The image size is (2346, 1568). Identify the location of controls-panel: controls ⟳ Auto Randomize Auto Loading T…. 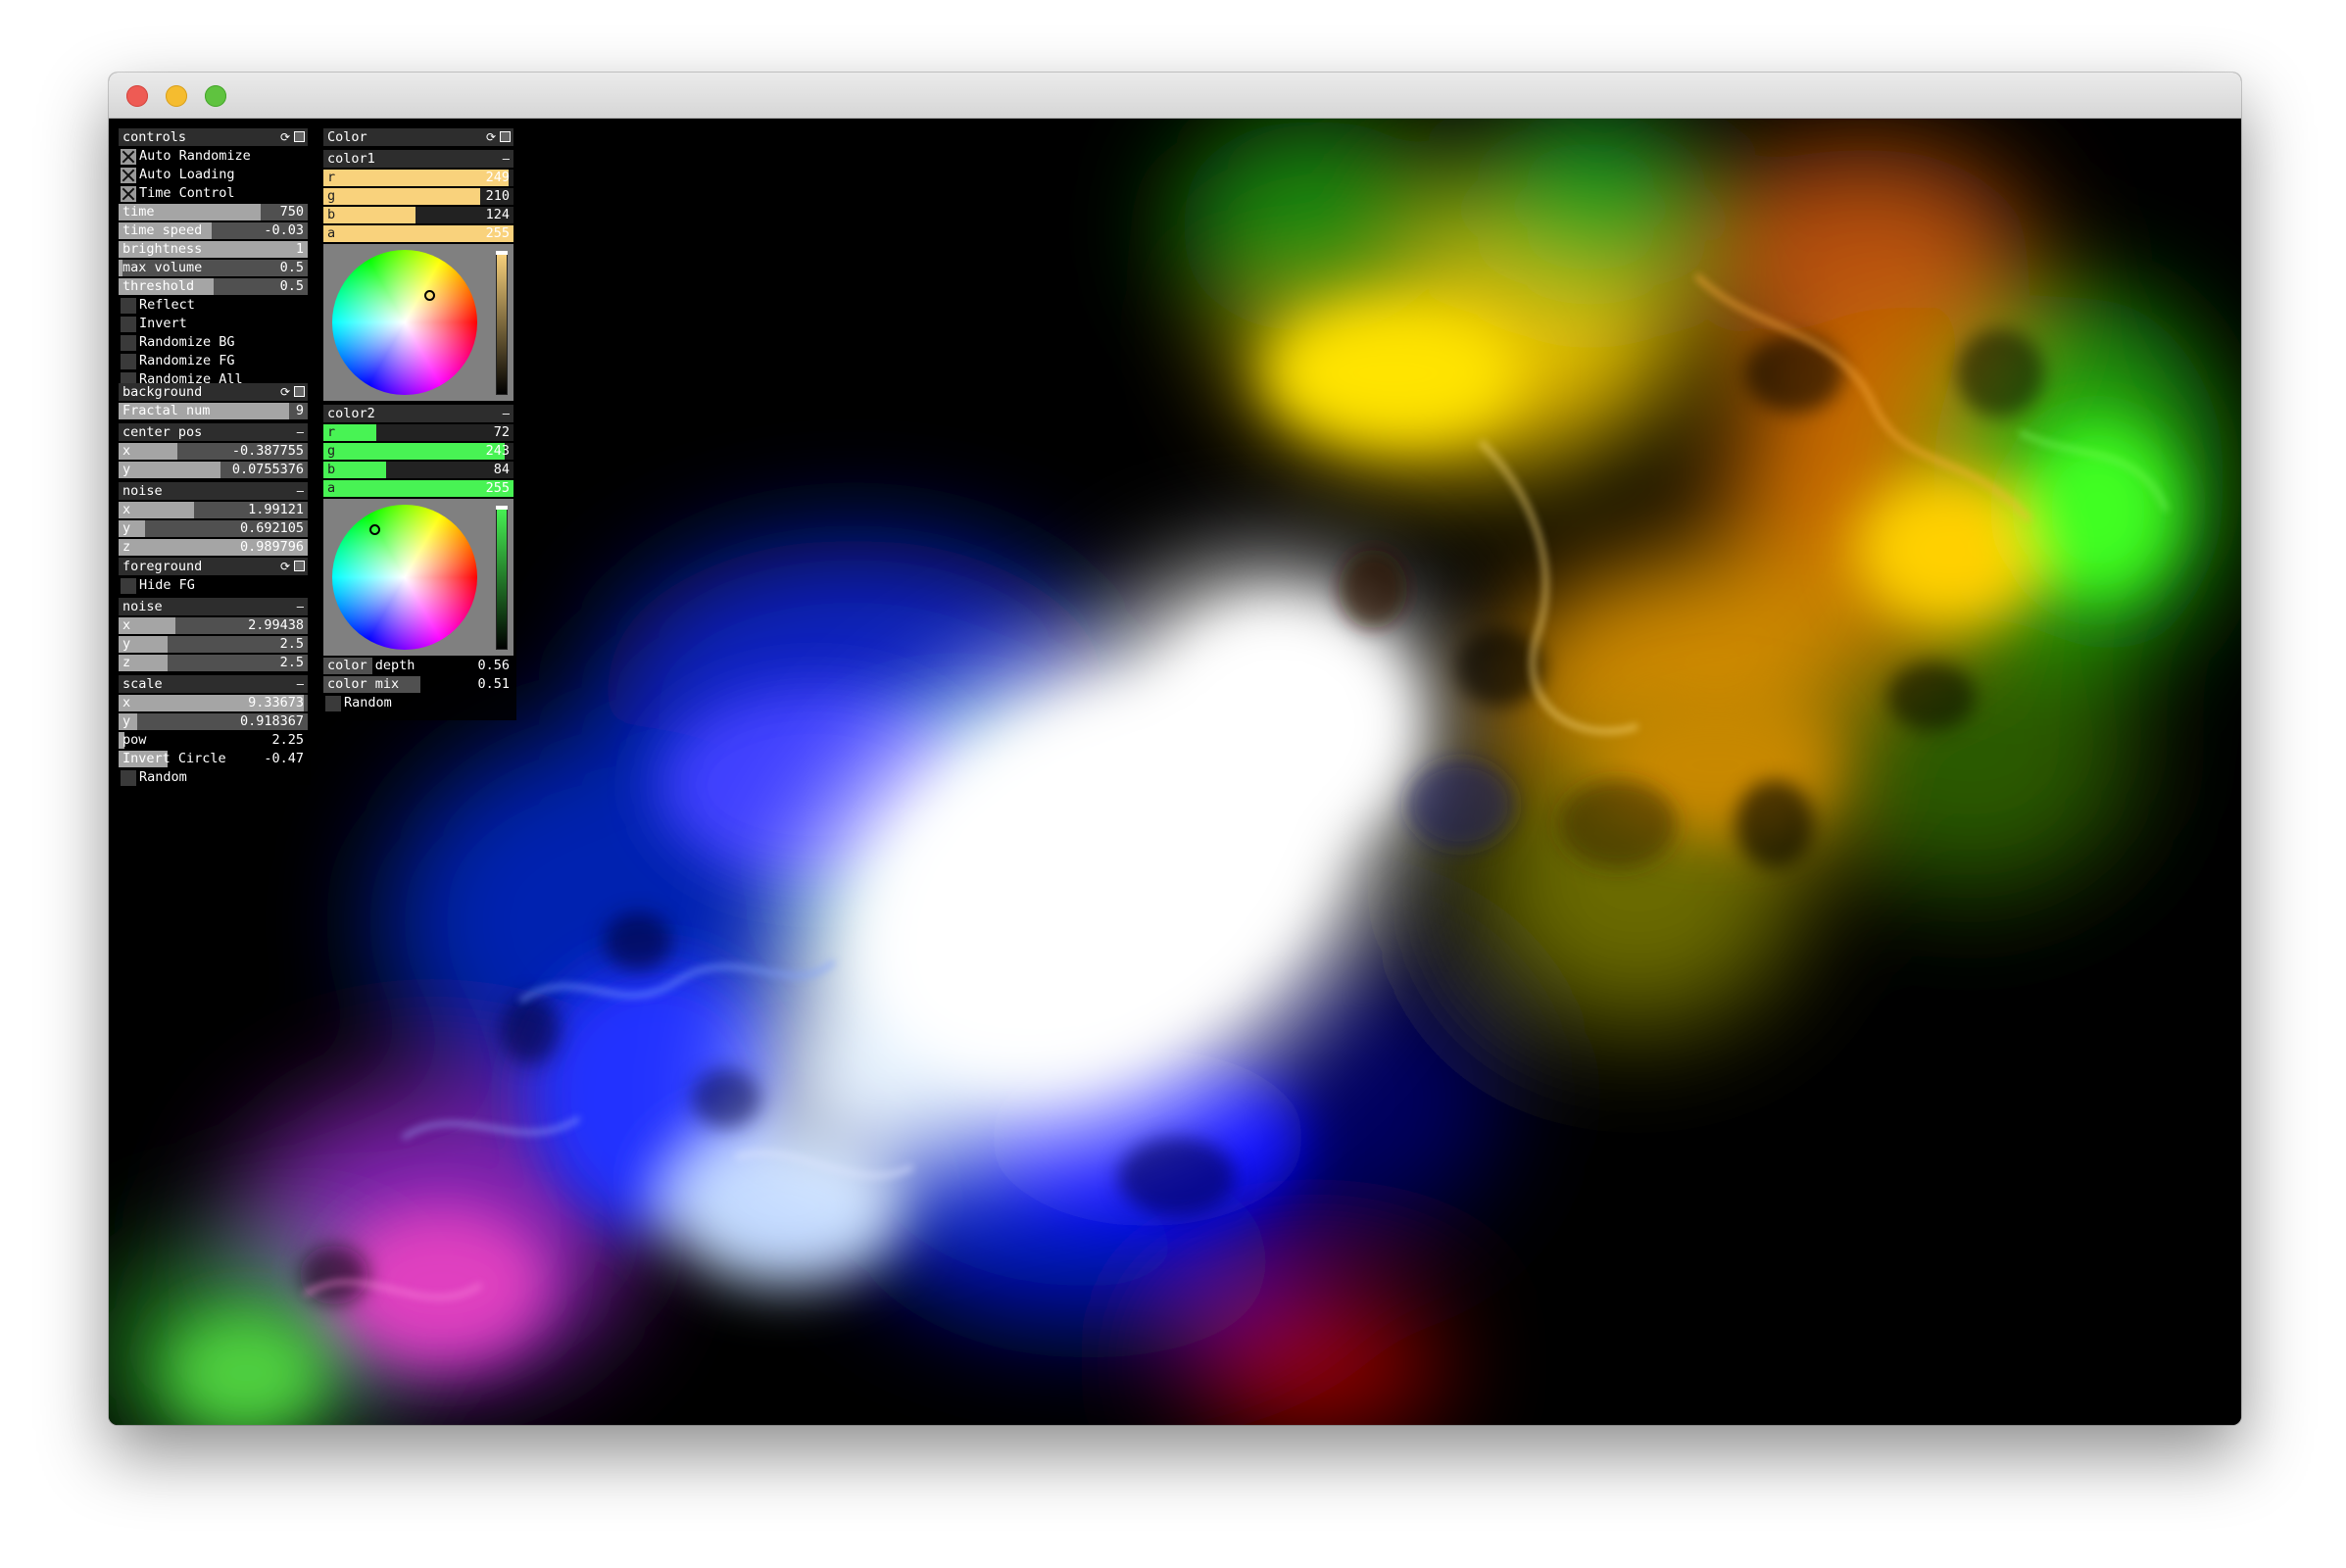
(213, 456).